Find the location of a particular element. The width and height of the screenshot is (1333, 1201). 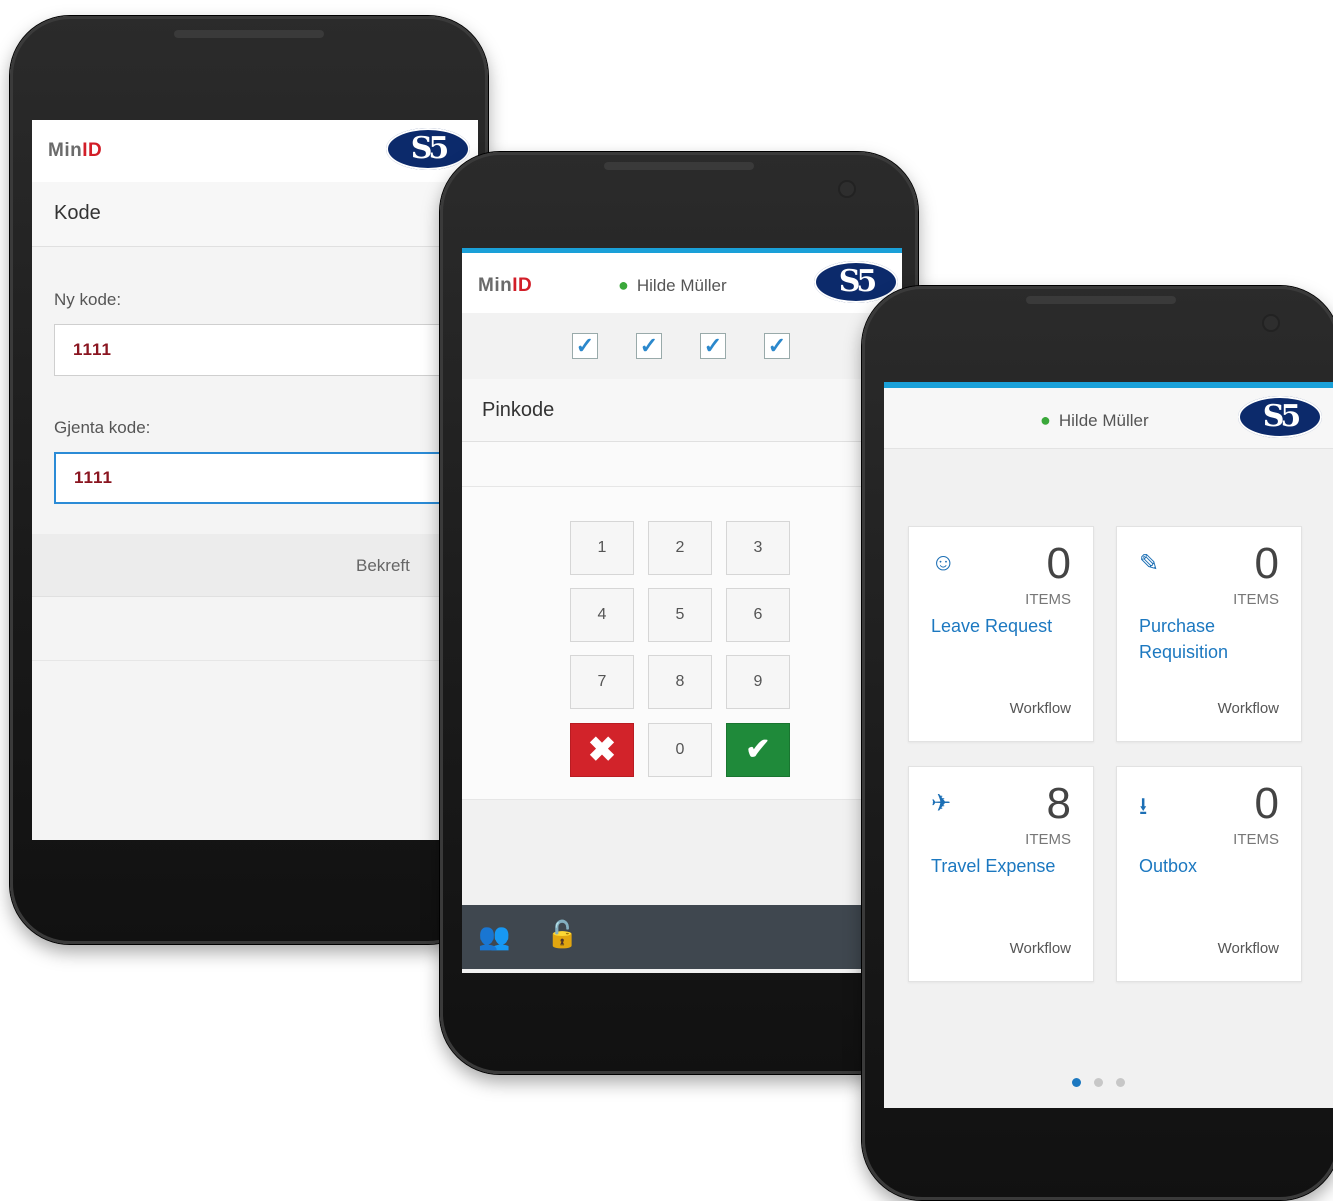

tile-title: Purchase Requisition is located at coordinates (1184, 639).